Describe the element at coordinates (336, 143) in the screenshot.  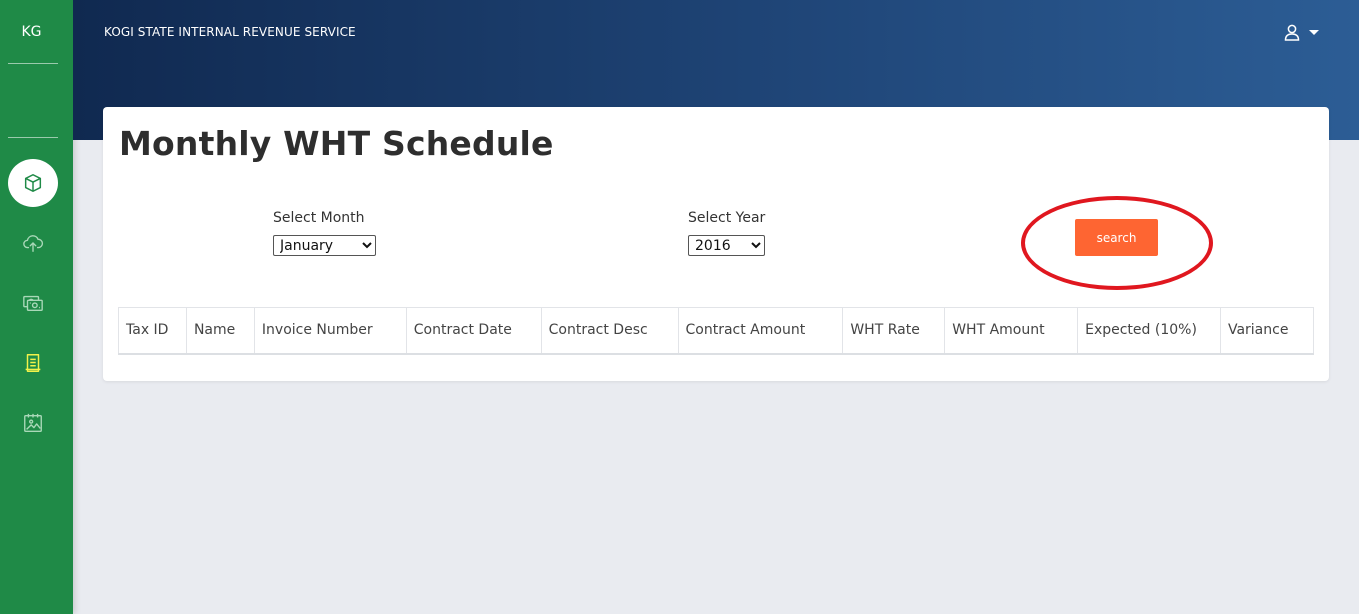
I see `page-title: Monthly WHT Schedule` at that location.